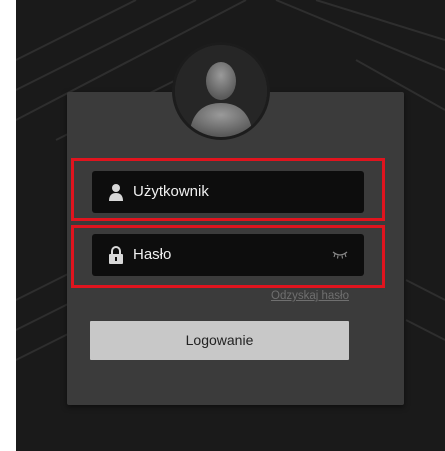 Image resolution: width=445 pixels, height=451 pixels. I want to click on user-silhouette-icon, so click(221, 91).